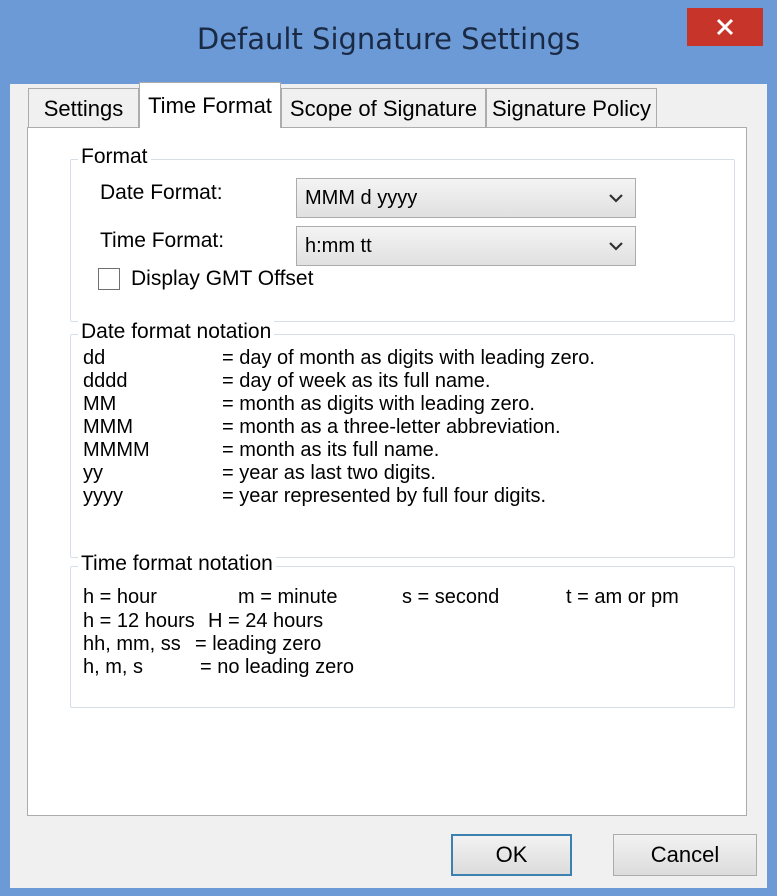 The width and height of the screenshot is (777, 896). I want to click on notation-desc: = day of week as its full name., so click(356, 381).